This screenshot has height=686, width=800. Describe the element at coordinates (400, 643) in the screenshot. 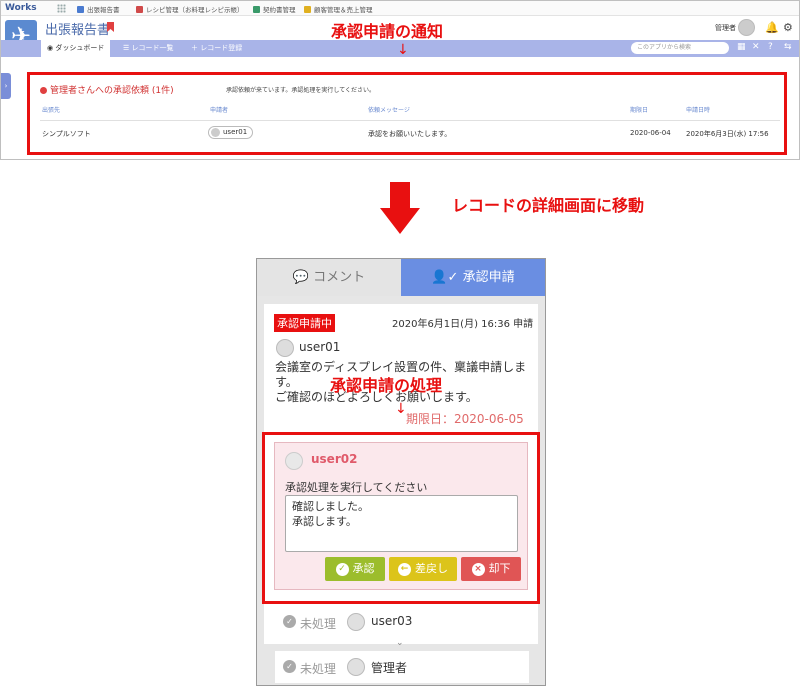

I see `chevron-down-icon: ⌄` at that location.